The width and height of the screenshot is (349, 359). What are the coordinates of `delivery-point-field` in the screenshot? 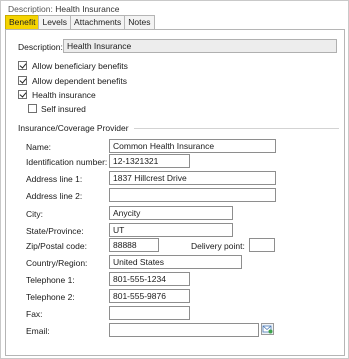 It's located at (262, 245).